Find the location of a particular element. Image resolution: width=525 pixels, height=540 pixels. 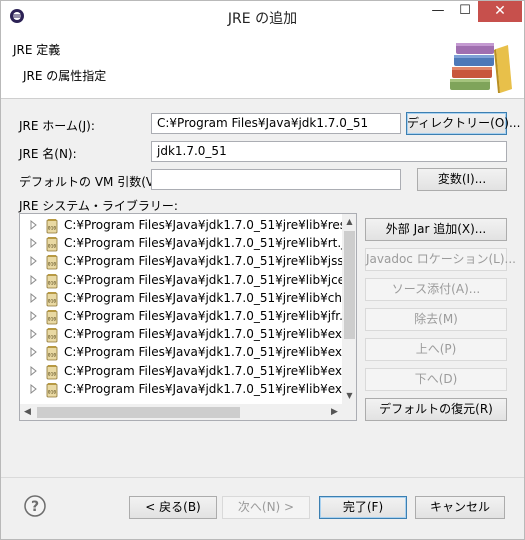

scroll-corner is located at coordinates (349, 412).